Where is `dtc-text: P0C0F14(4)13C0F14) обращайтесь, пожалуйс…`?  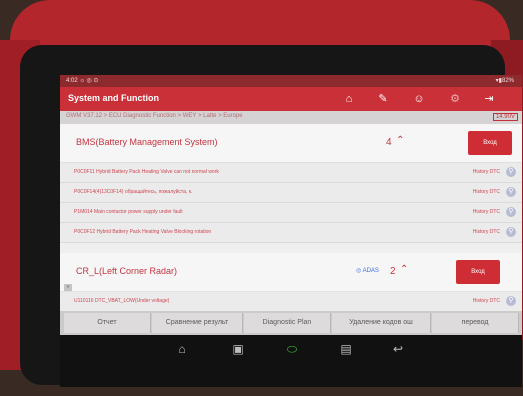 dtc-text: P0C0F14(4)13C0F14) обращайтесь, пожалуйс… is located at coordinates (133, 192).